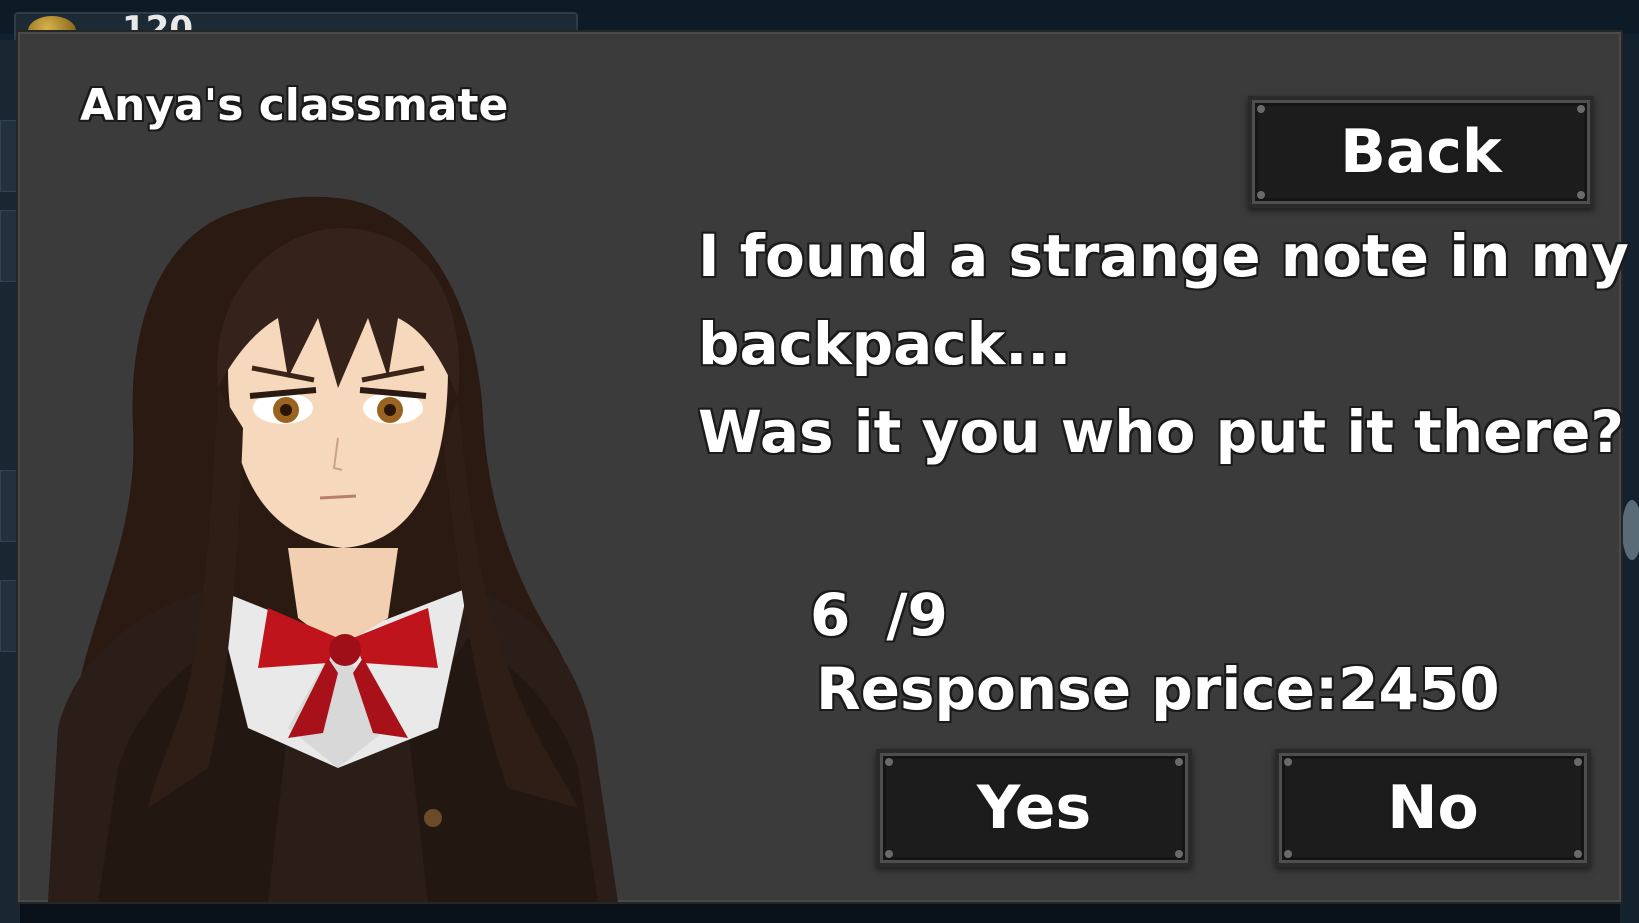  What do you see at coordinates (1630, 530) in the screenshot?
I see `background-knob-icon` at bounding box center [1630, 530].